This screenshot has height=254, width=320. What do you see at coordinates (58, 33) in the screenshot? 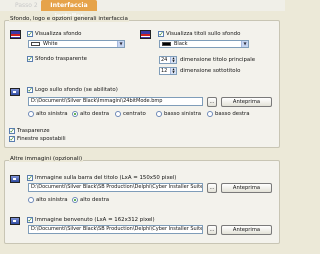
I see `show-background-label: Visualizza sfondo` at bounding box center [58, 33].